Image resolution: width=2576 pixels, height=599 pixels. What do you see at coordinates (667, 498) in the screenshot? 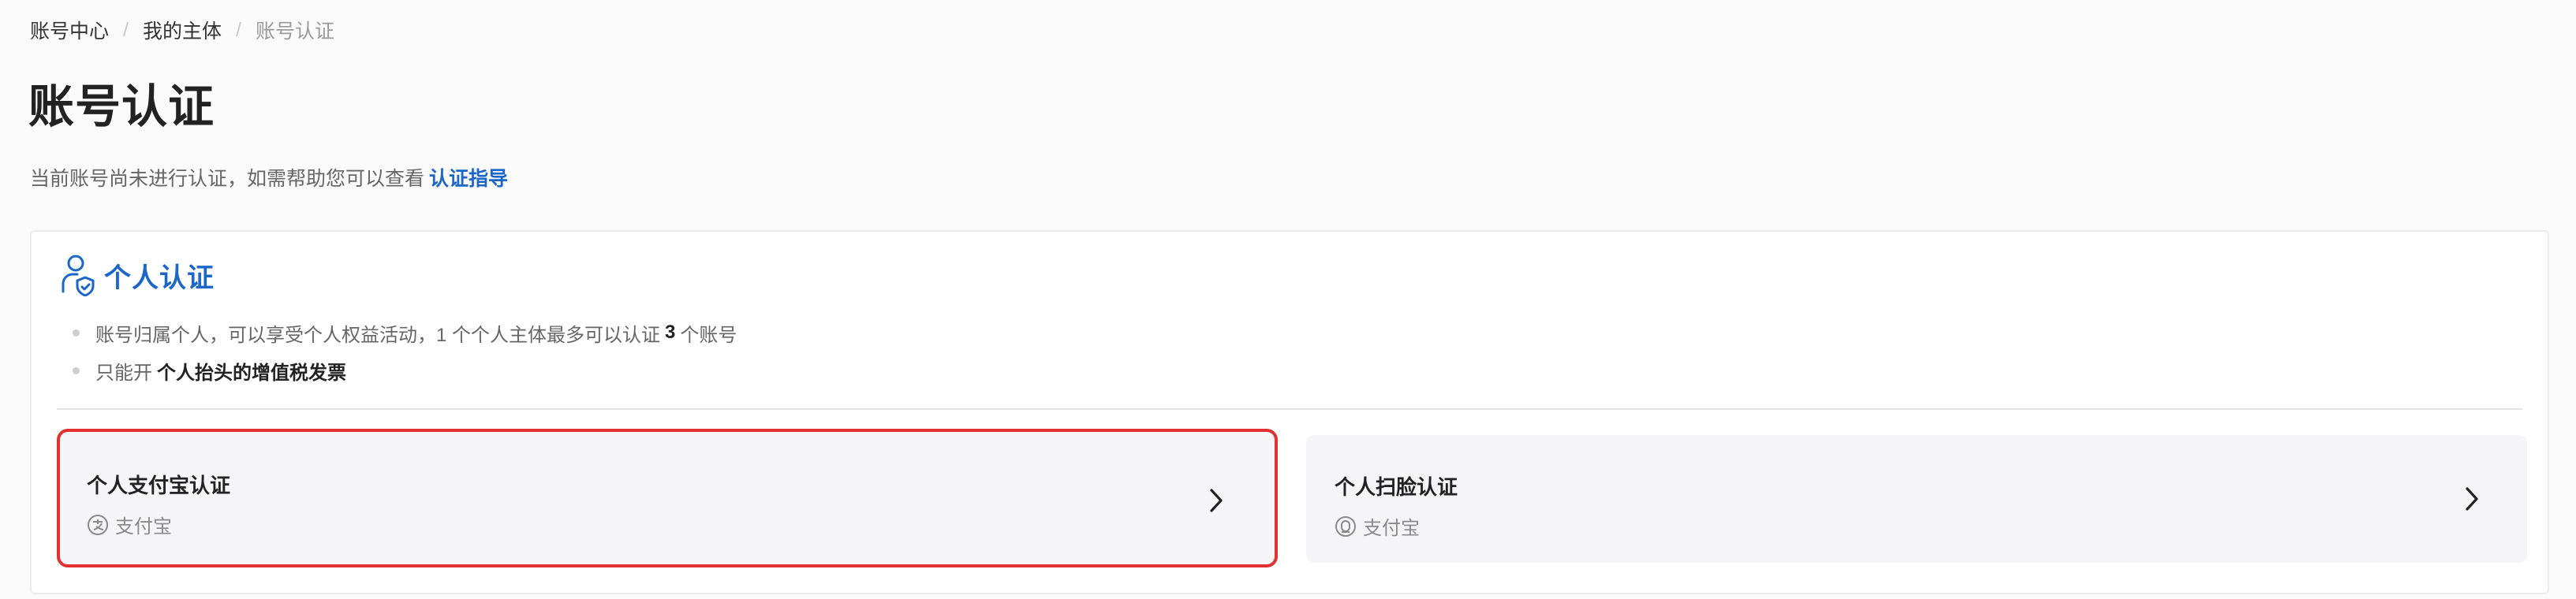
I see `alipay-verification-option: 个人支付宝认证 支付宝` at bounding box center [667, 498].